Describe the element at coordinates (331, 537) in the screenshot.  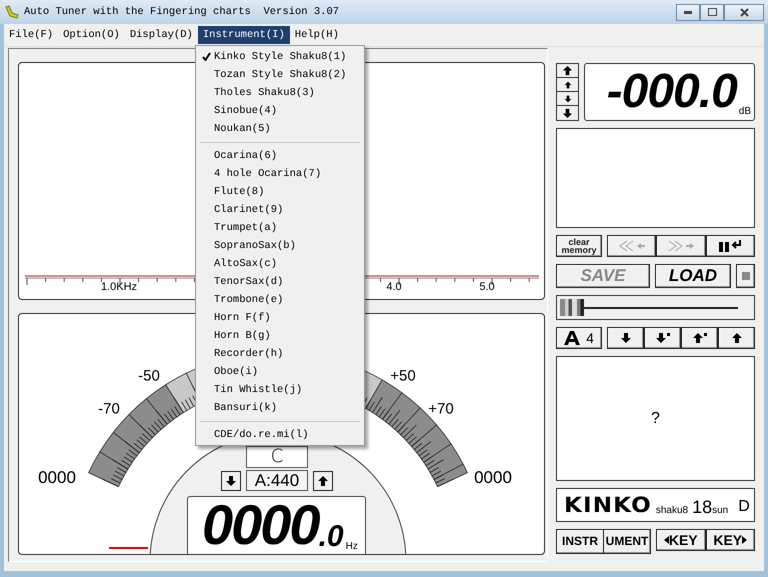
I see `frequency-decimal: .0` at that location.